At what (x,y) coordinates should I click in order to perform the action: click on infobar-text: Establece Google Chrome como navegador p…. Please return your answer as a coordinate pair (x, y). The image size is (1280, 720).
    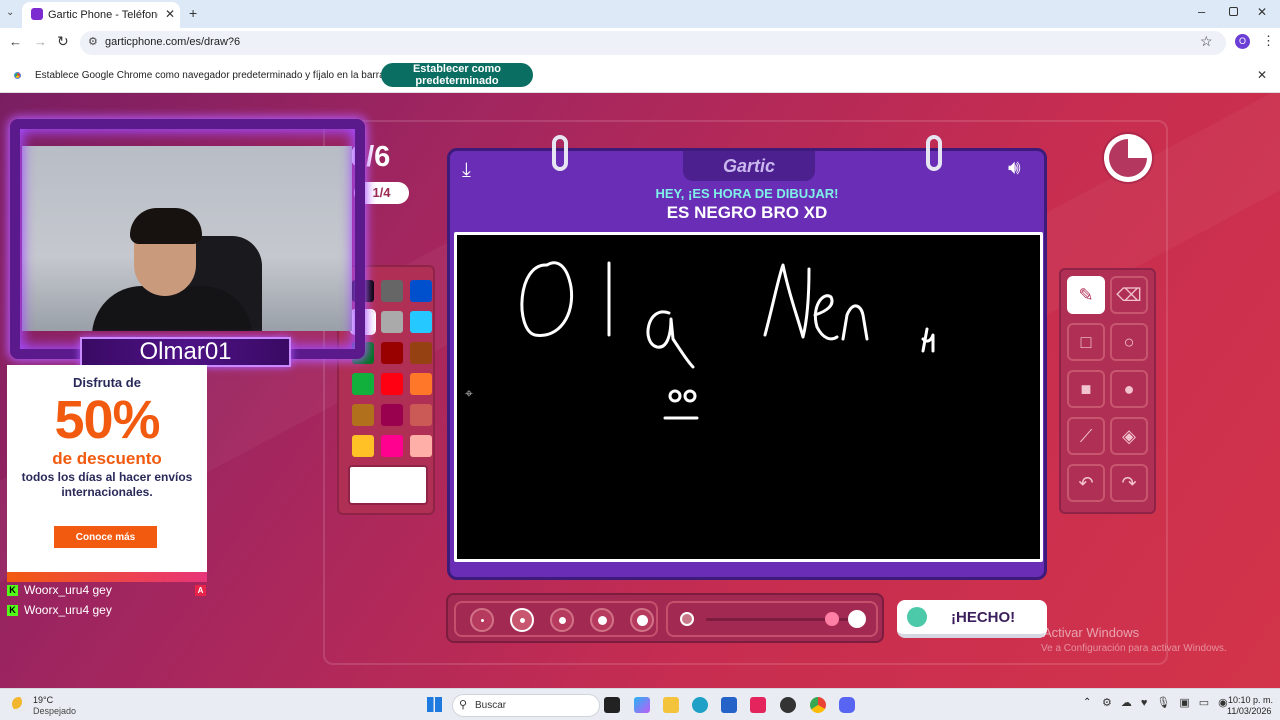
    Looking at the image, I should click on (232, 75).